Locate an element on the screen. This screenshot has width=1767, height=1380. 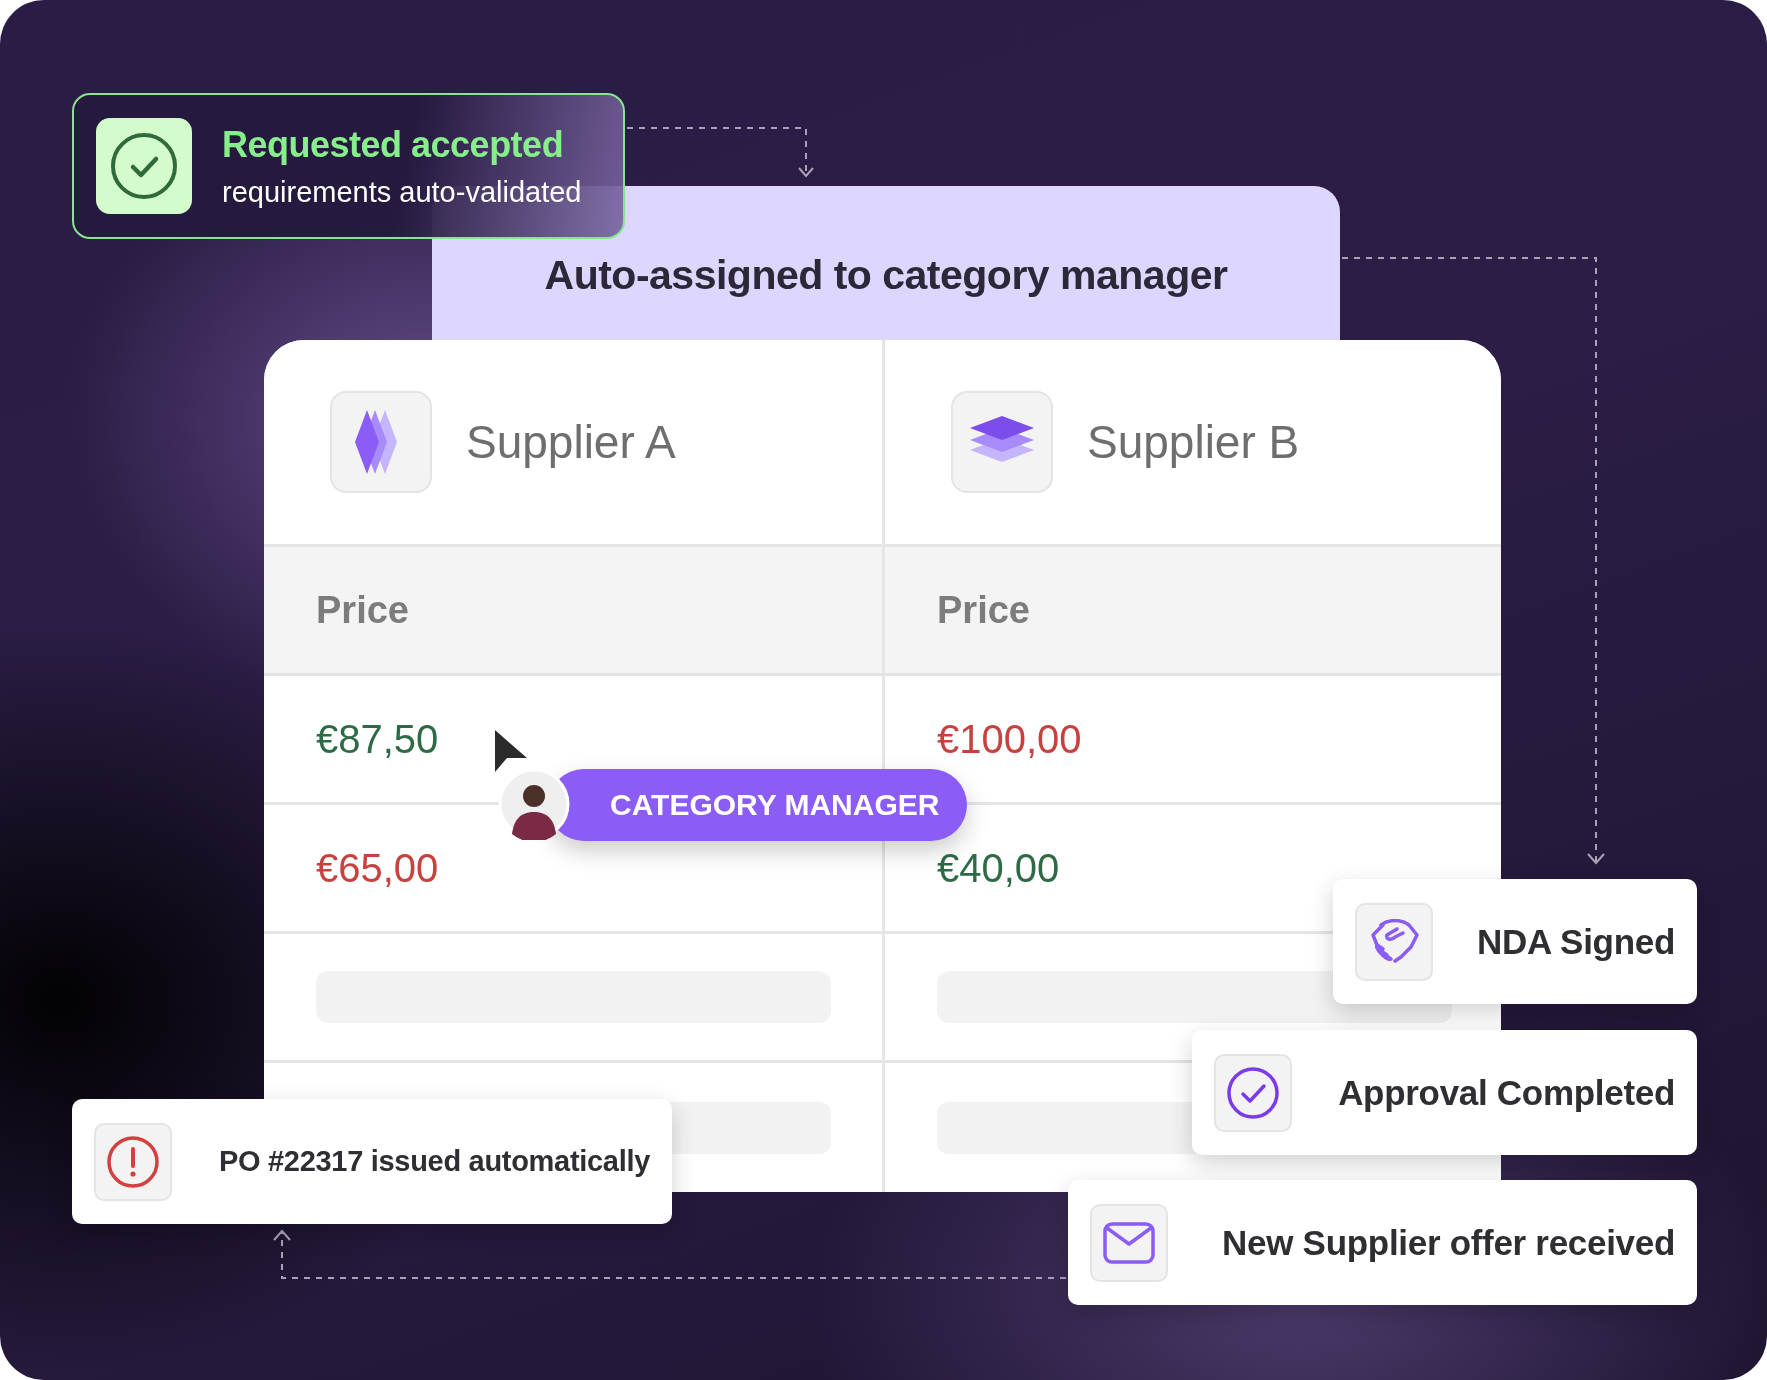
cursor-icon is located at coordinates (511, 750).